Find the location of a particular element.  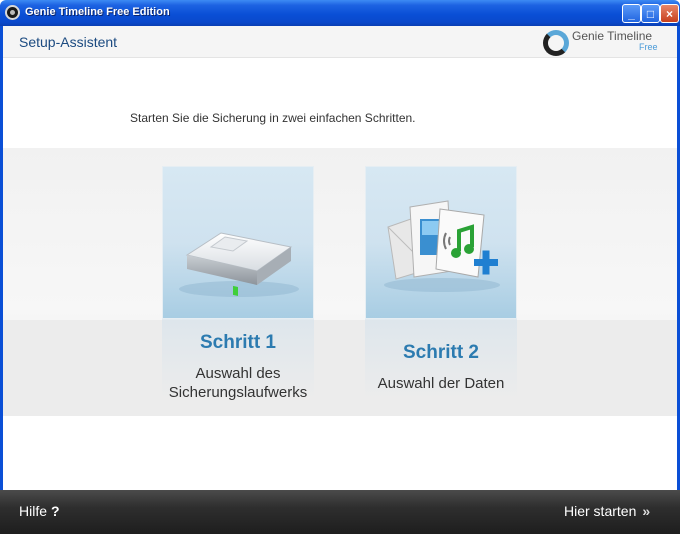

app-icon is located at coordinates (12, 12).